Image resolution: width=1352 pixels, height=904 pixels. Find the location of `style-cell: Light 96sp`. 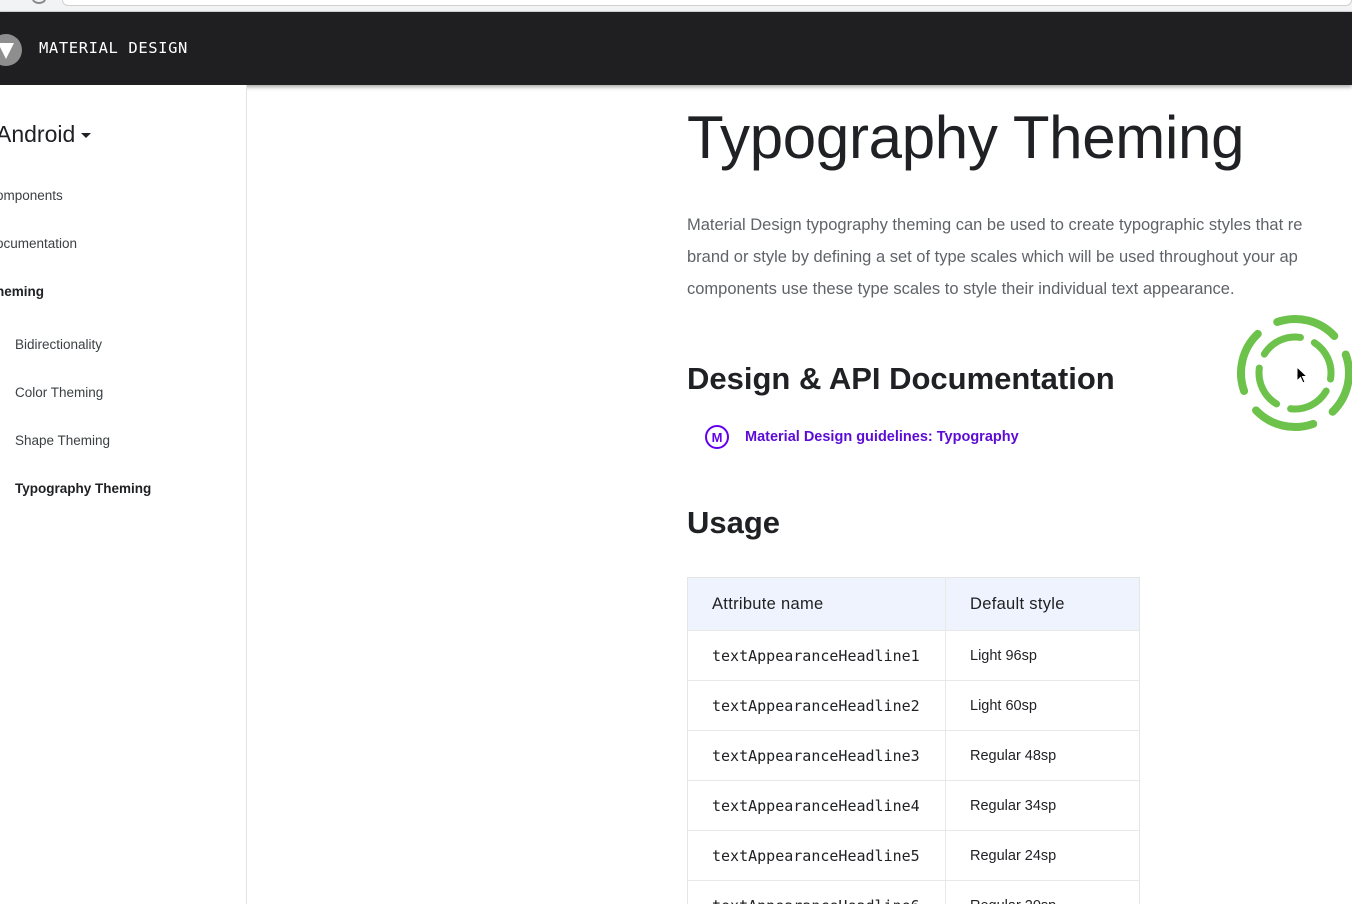

style-cell: Light 96sp is located at coordinates (1042, 655).